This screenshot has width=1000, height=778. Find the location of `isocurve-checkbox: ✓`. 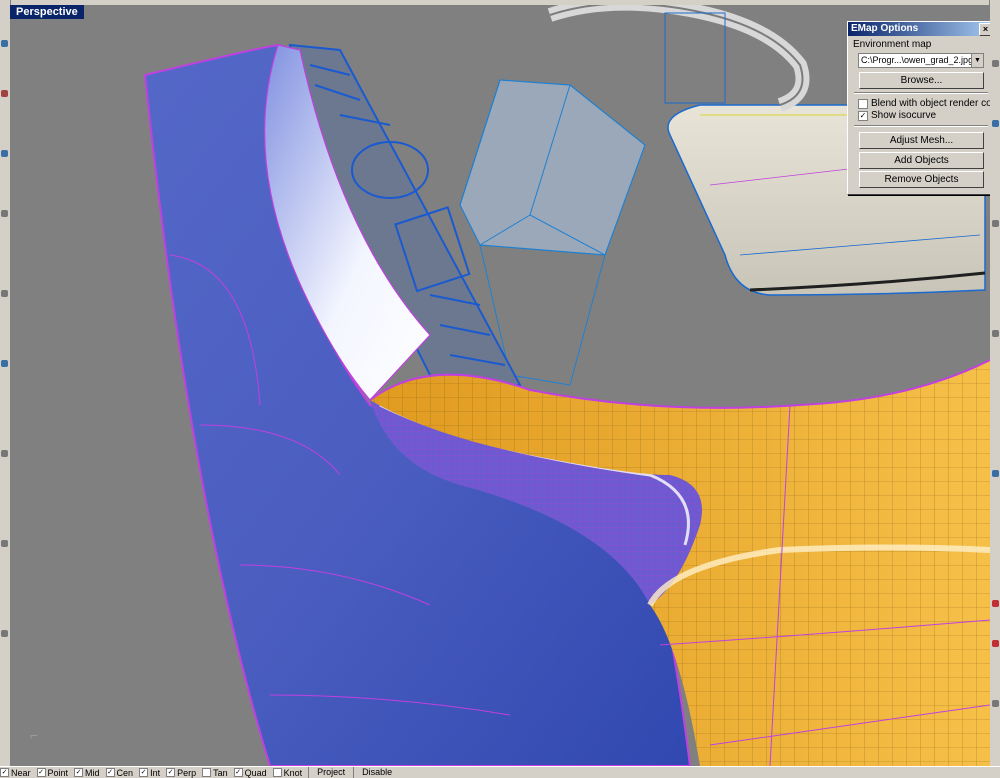

isocurve-checkbox: ✓ is located at coordinates (863, 115).